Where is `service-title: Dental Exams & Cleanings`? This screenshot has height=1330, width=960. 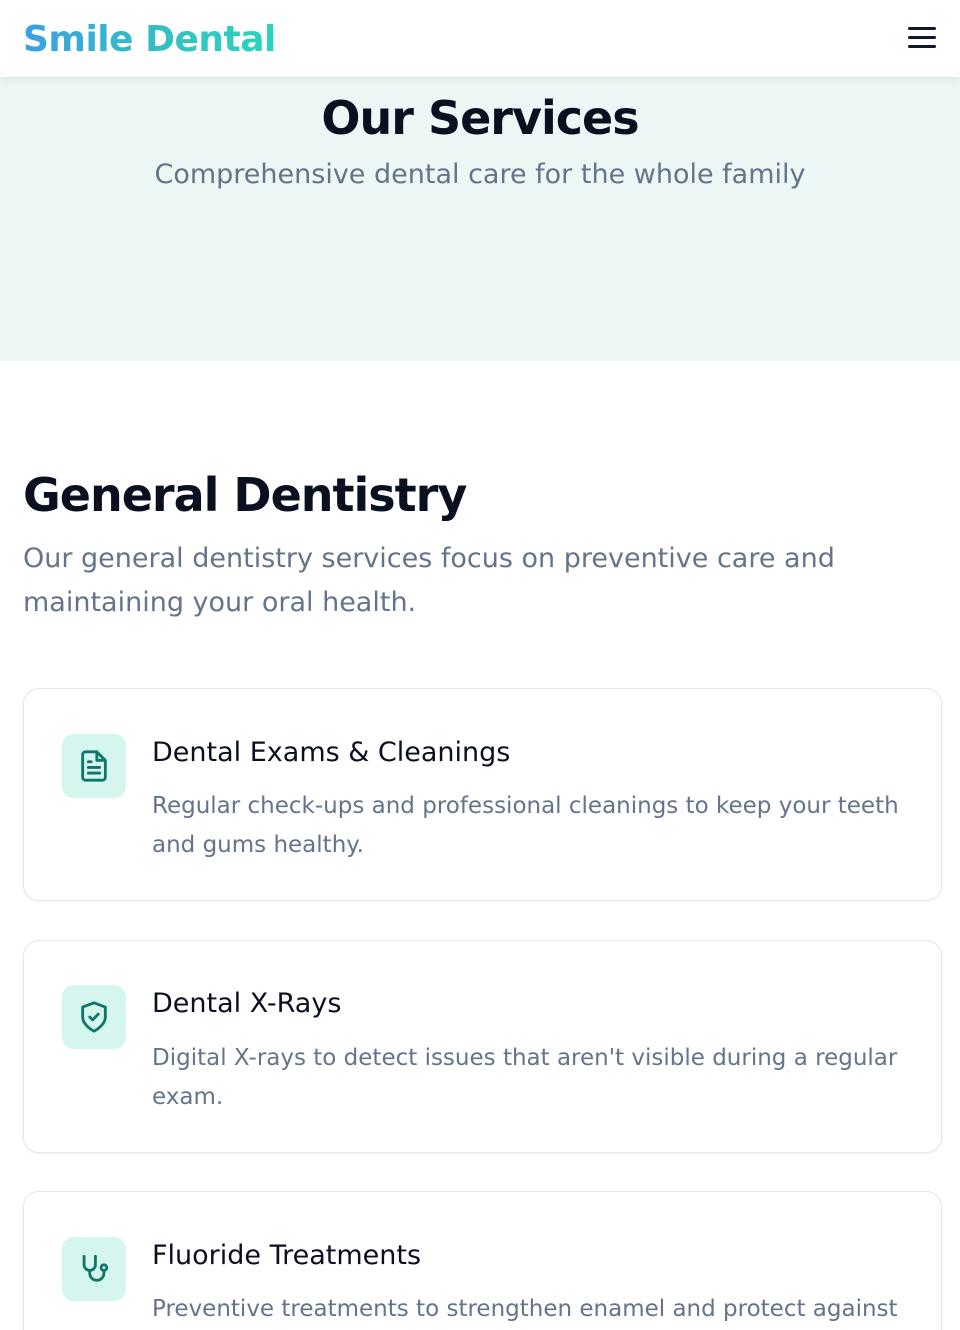
service-title: Dental Exams & Cleanings is located at coordinates (331, 752).